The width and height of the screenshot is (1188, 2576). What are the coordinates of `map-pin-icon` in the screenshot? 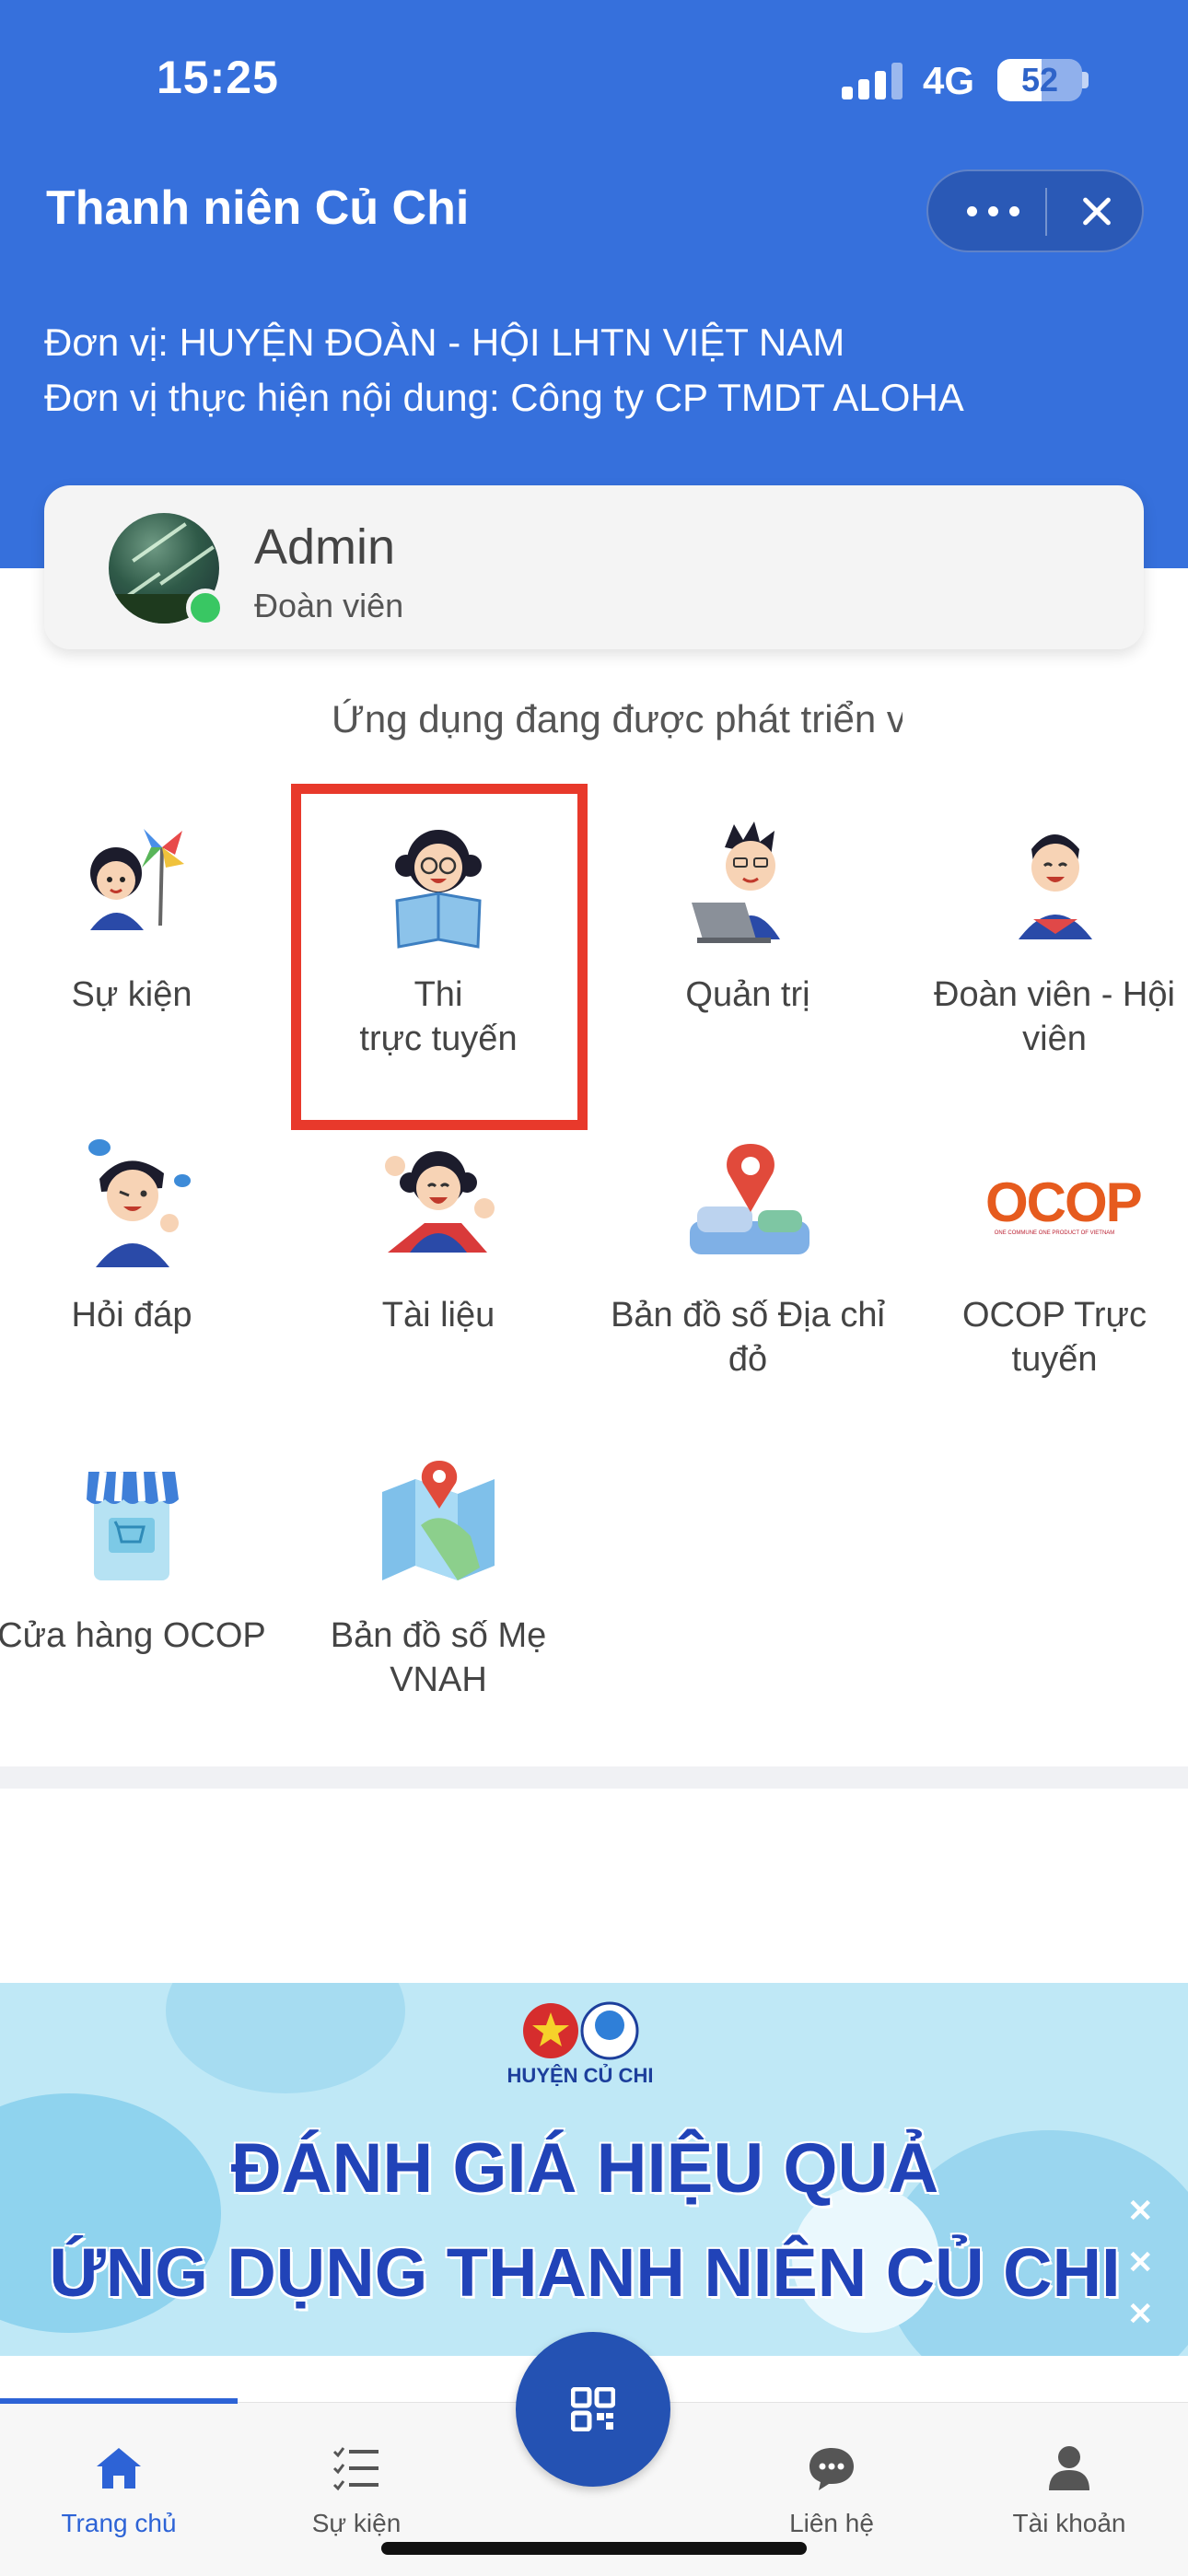 It's located at (749, 1199).